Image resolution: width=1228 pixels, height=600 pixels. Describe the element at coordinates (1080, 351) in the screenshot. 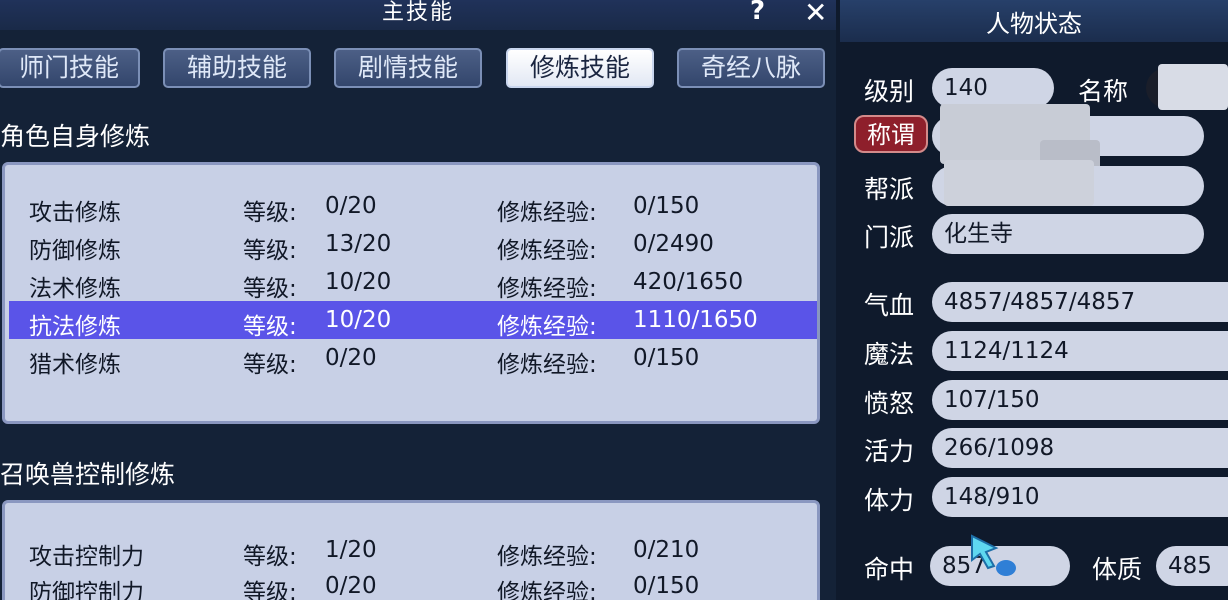

I see `mp-field: 1124/1124` at that location.